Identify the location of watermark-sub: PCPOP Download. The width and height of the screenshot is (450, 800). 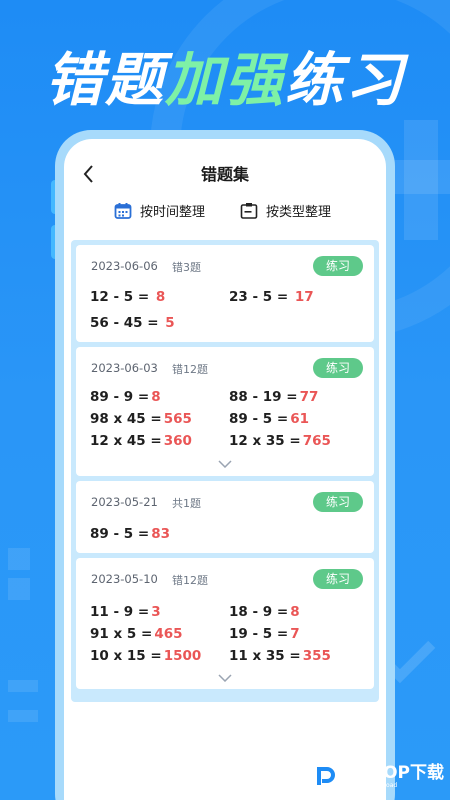
(371, 785).